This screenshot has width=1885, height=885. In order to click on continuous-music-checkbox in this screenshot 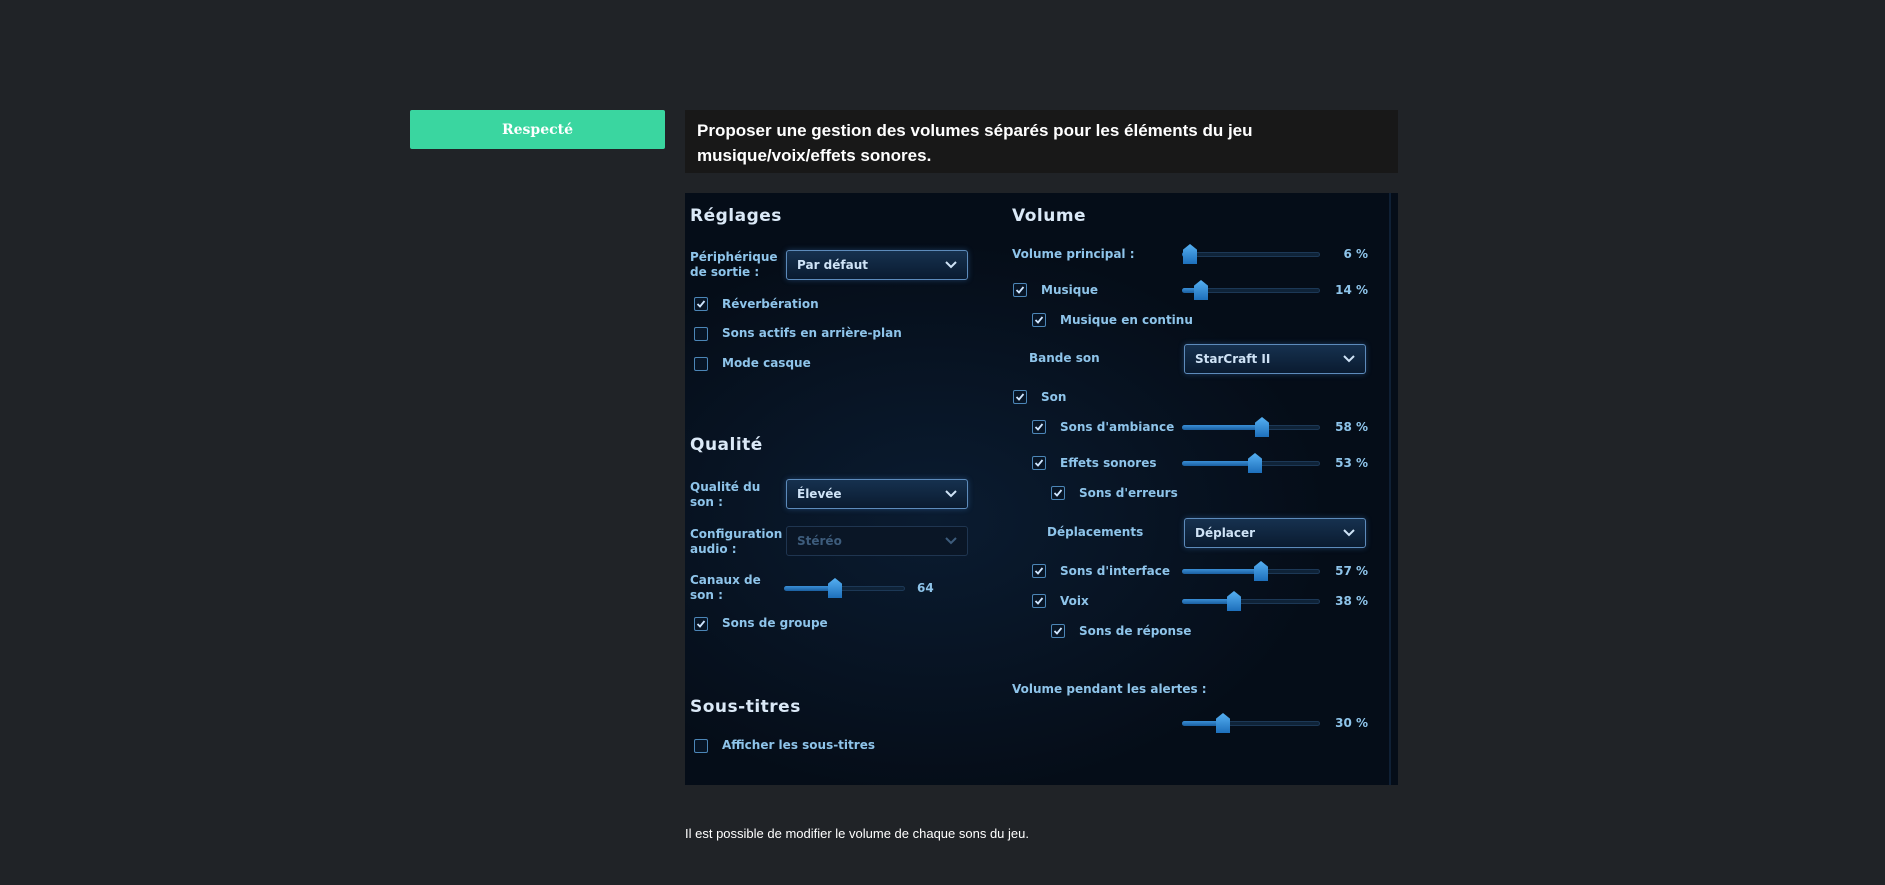, I will do `click(1039, 320)`.